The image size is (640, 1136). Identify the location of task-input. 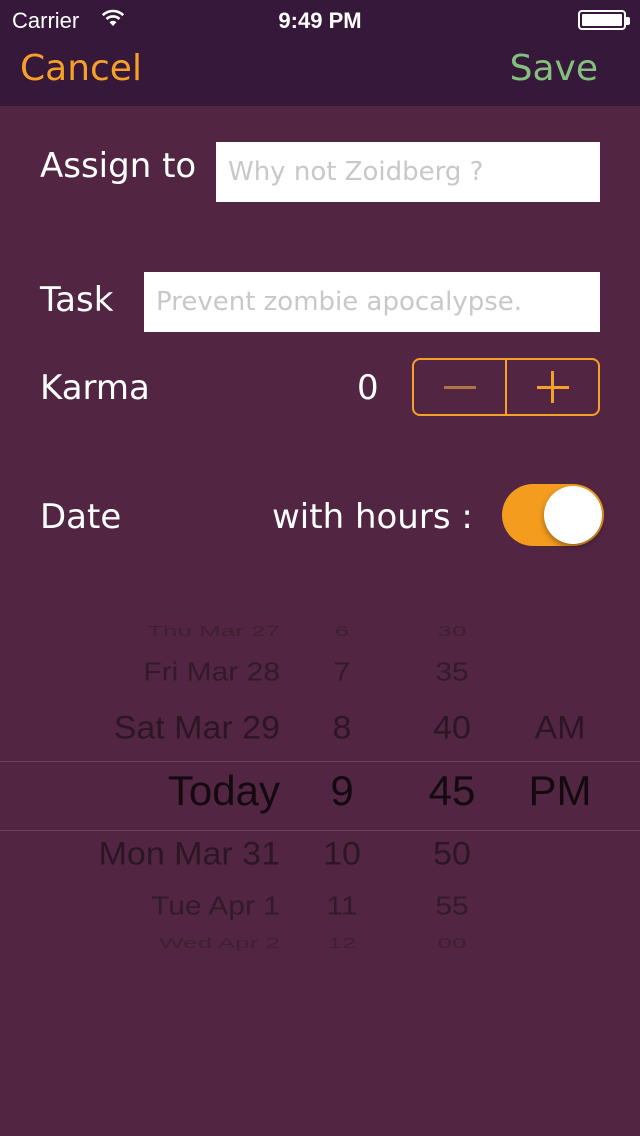
(372, 302).